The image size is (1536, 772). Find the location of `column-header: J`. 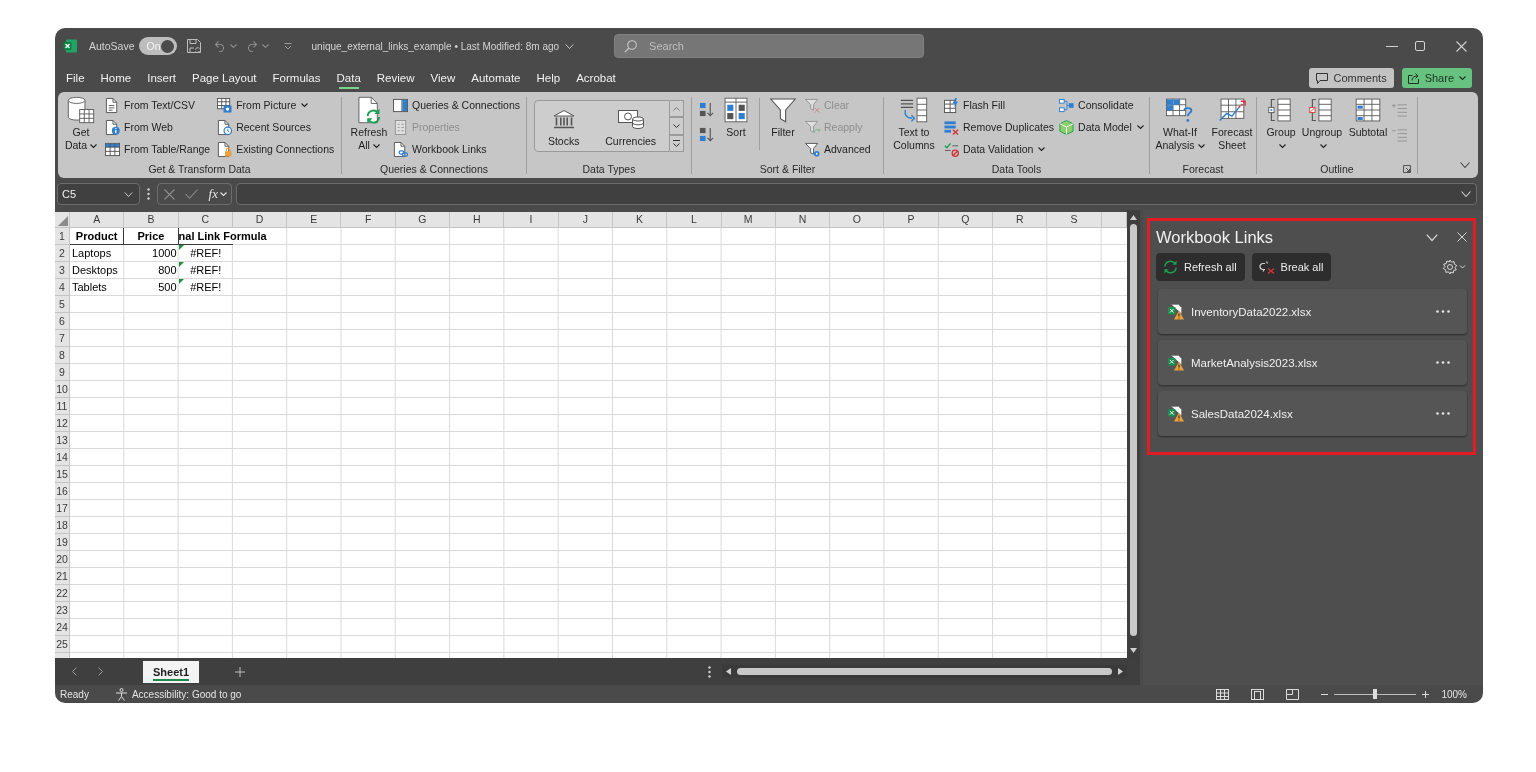

column-header: J is located at coordinates (585, 220).